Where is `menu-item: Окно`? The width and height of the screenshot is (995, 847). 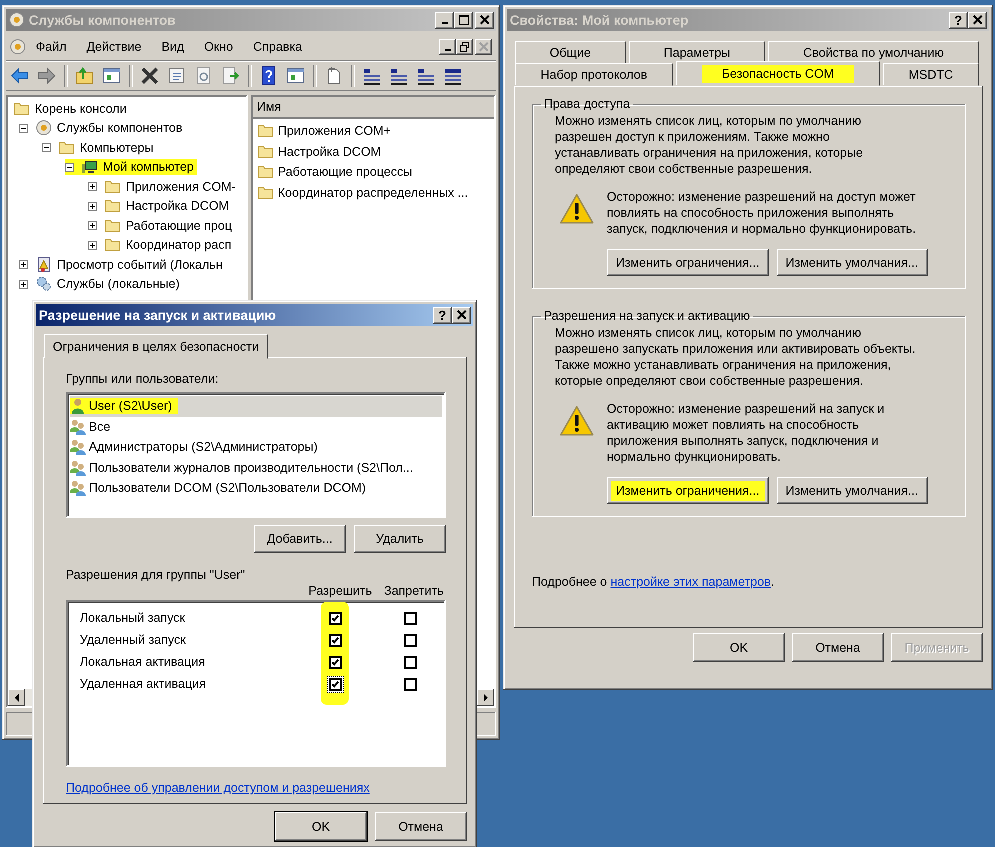 menu-item: Окно is located at coordinates (219, 47).